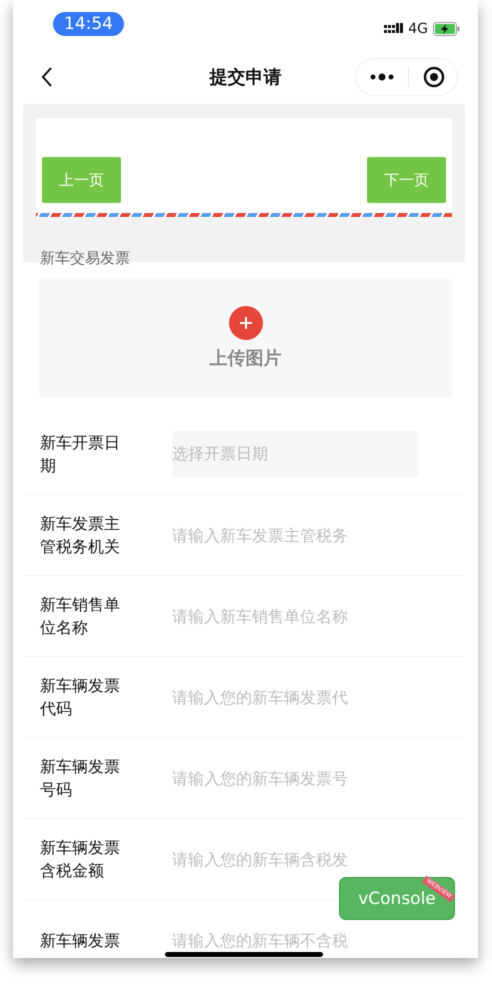  I want to click on add-icon, so click(245, 323).